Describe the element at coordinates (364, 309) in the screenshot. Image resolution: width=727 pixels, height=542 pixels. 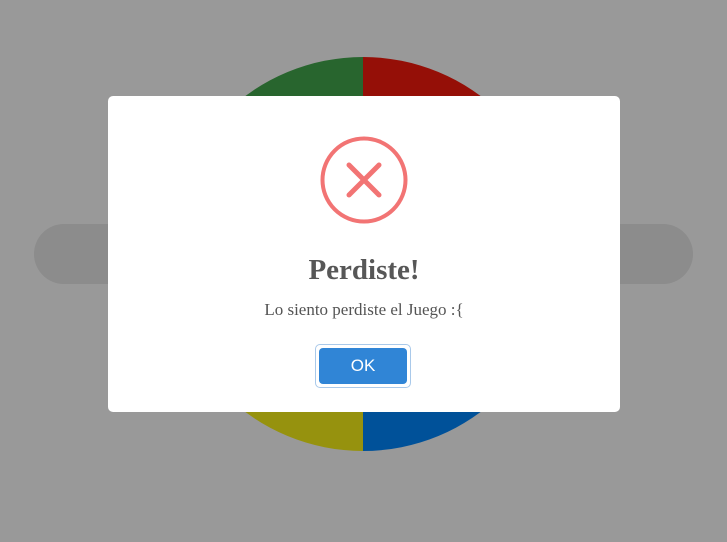
I see `dialog-message: Lo siento perdiste el Juego :{` at that location.